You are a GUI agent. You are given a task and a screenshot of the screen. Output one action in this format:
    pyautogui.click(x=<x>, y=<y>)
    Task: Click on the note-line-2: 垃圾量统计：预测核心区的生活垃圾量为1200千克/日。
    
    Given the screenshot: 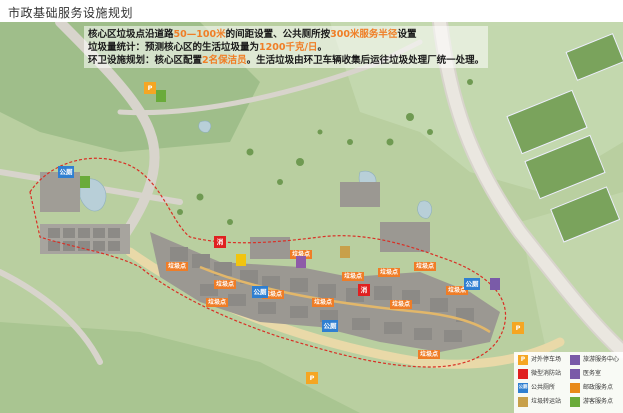 What is the action you would take?
    pyautogui.click(x=207, y=47)
    